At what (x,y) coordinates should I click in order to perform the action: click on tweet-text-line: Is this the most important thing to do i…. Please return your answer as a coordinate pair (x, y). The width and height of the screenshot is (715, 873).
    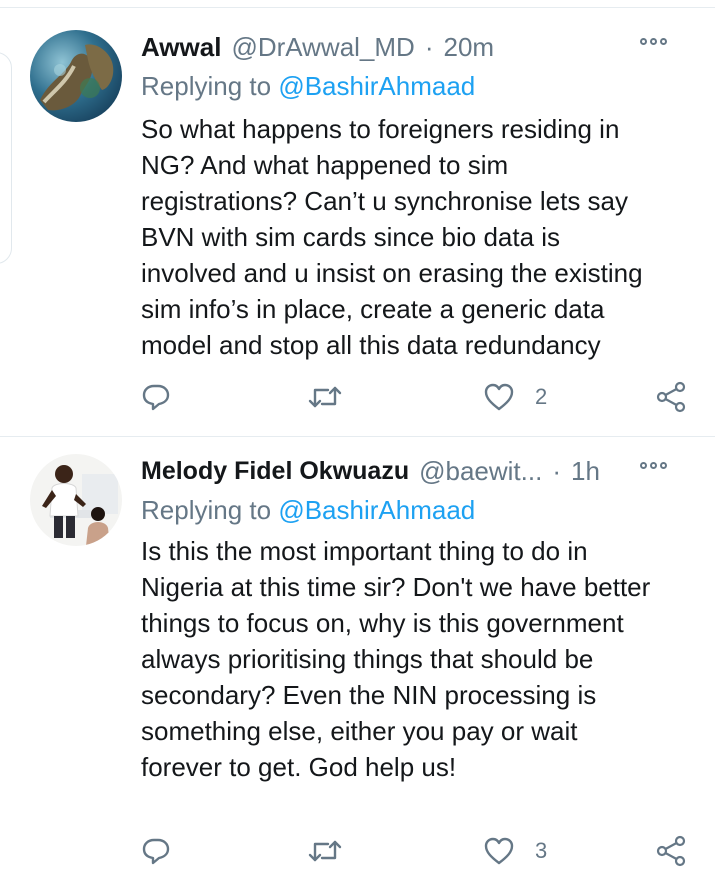
    Looking at the image, I should click on (364, 551).